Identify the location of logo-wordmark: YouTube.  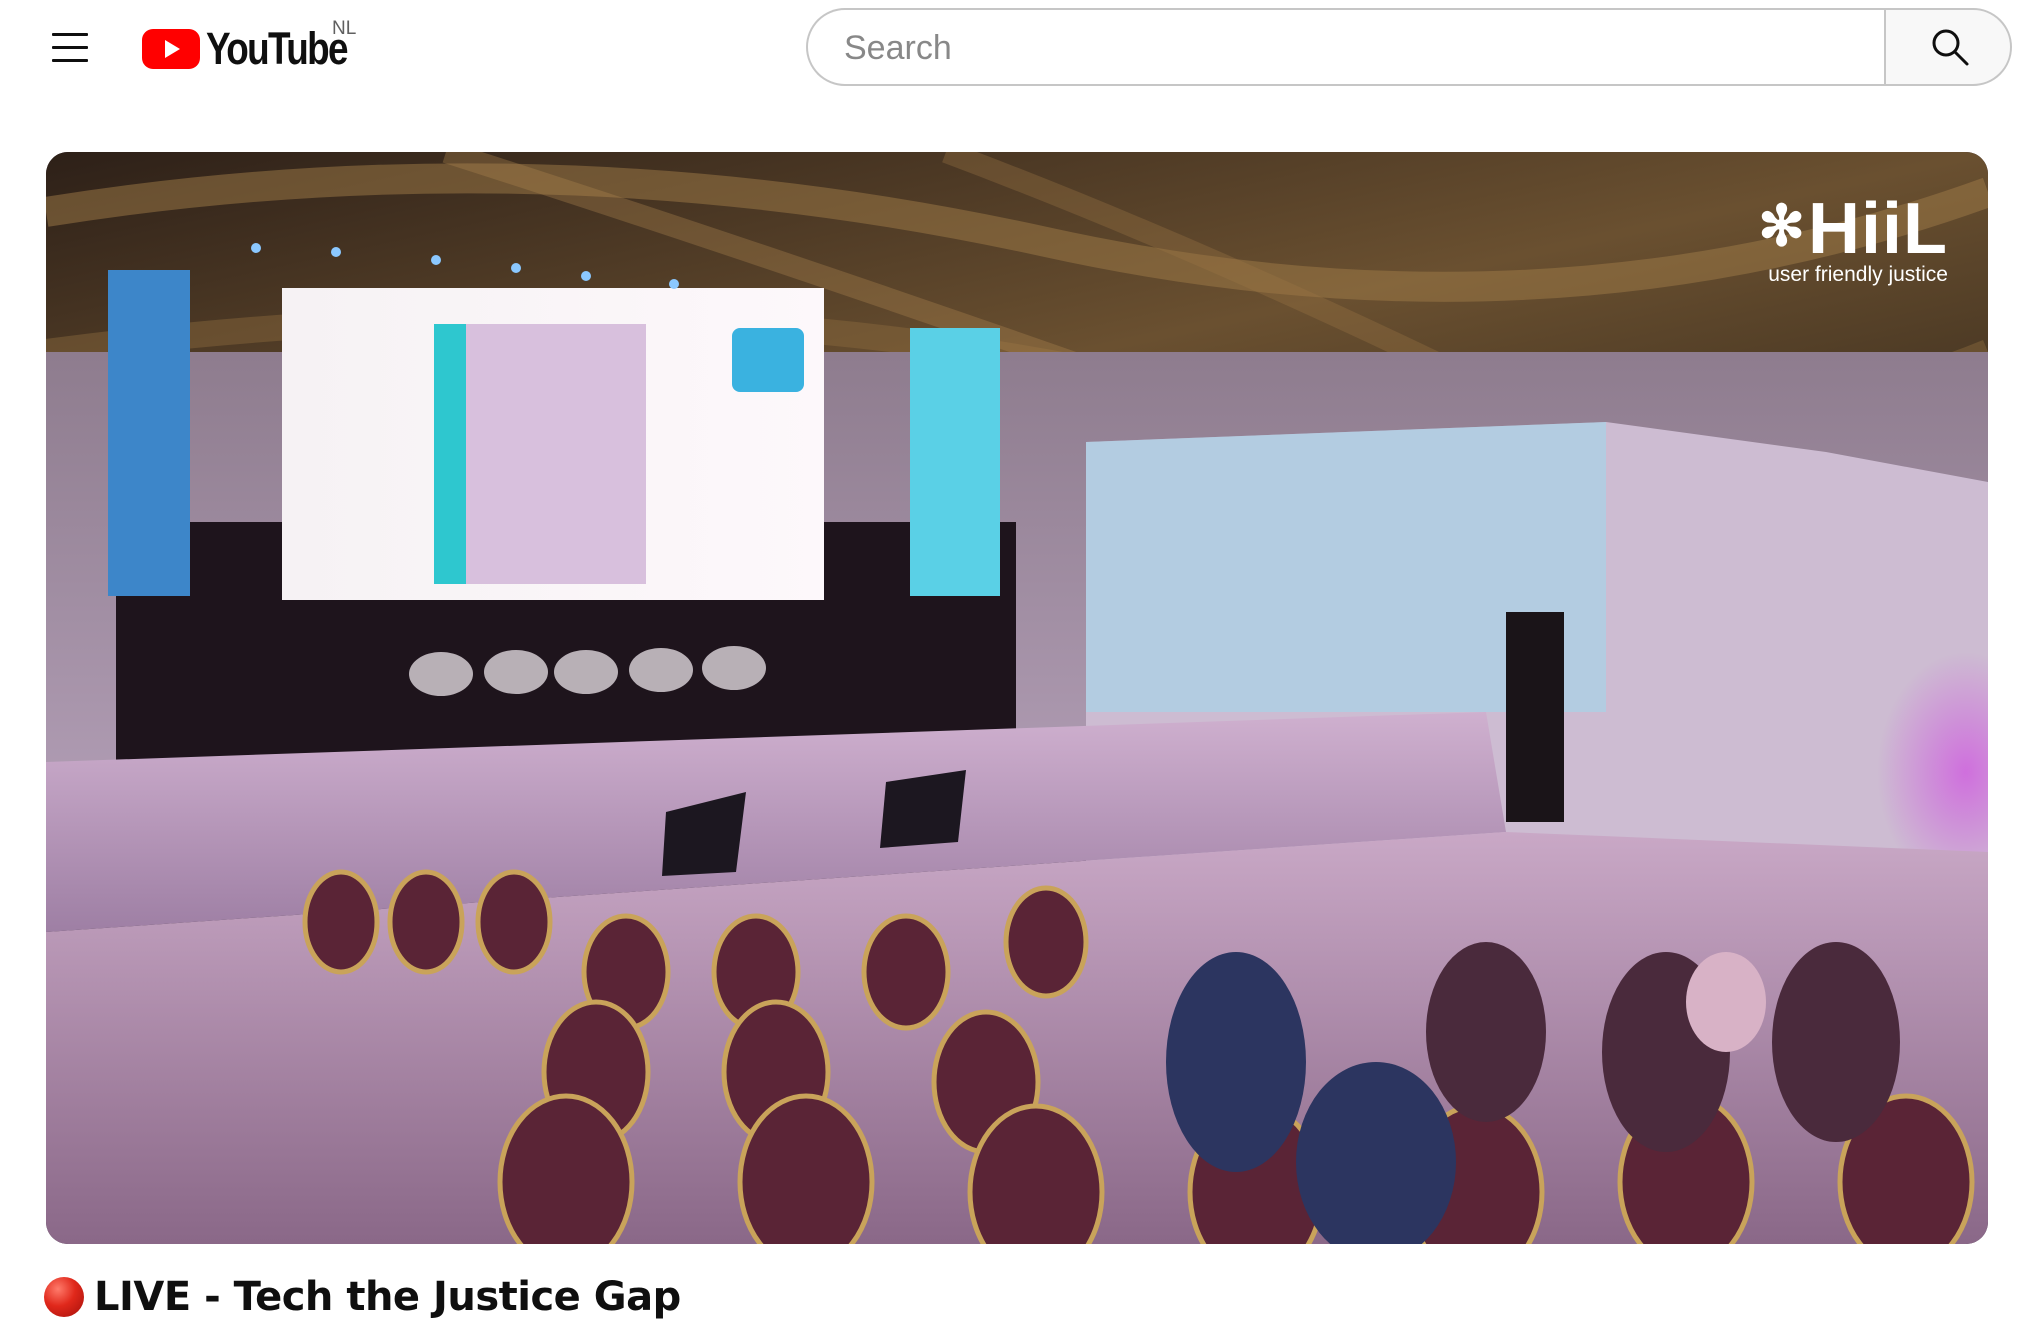
(277, 48).